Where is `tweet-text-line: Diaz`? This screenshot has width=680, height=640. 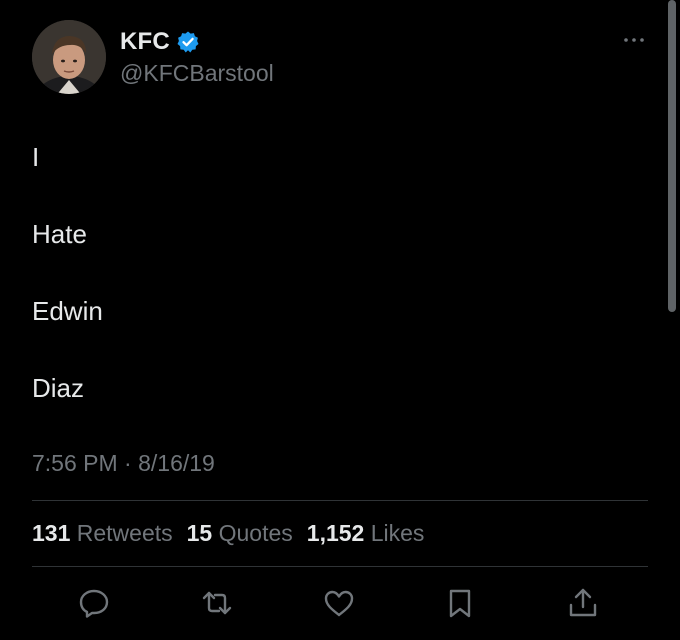 tweet-text-line: Diaz is located at coordinates (58, 388).